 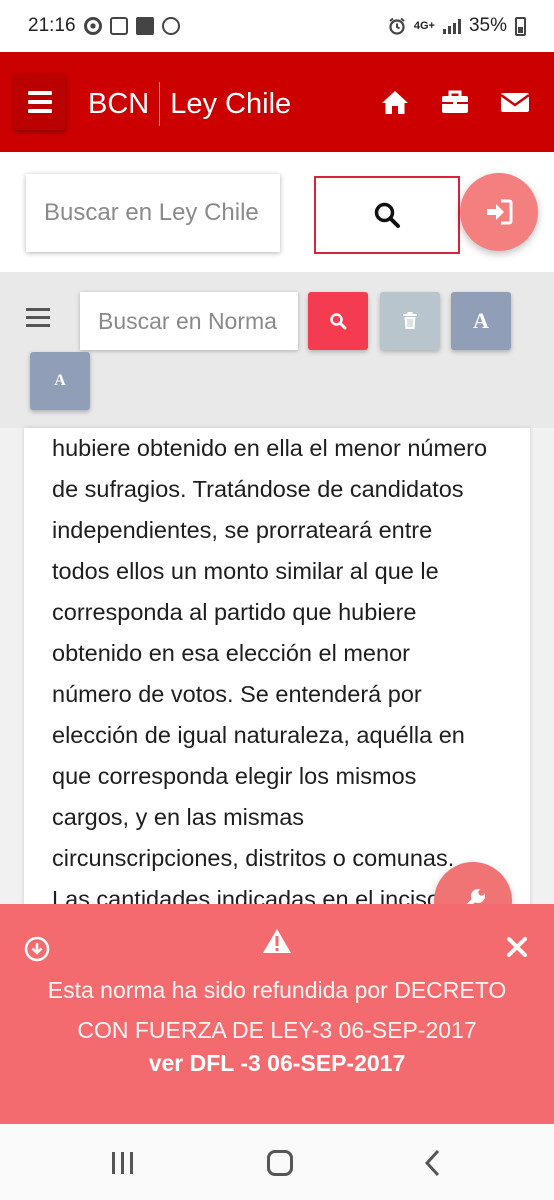 I want to click on clear-button, so click(x=410, y=321).